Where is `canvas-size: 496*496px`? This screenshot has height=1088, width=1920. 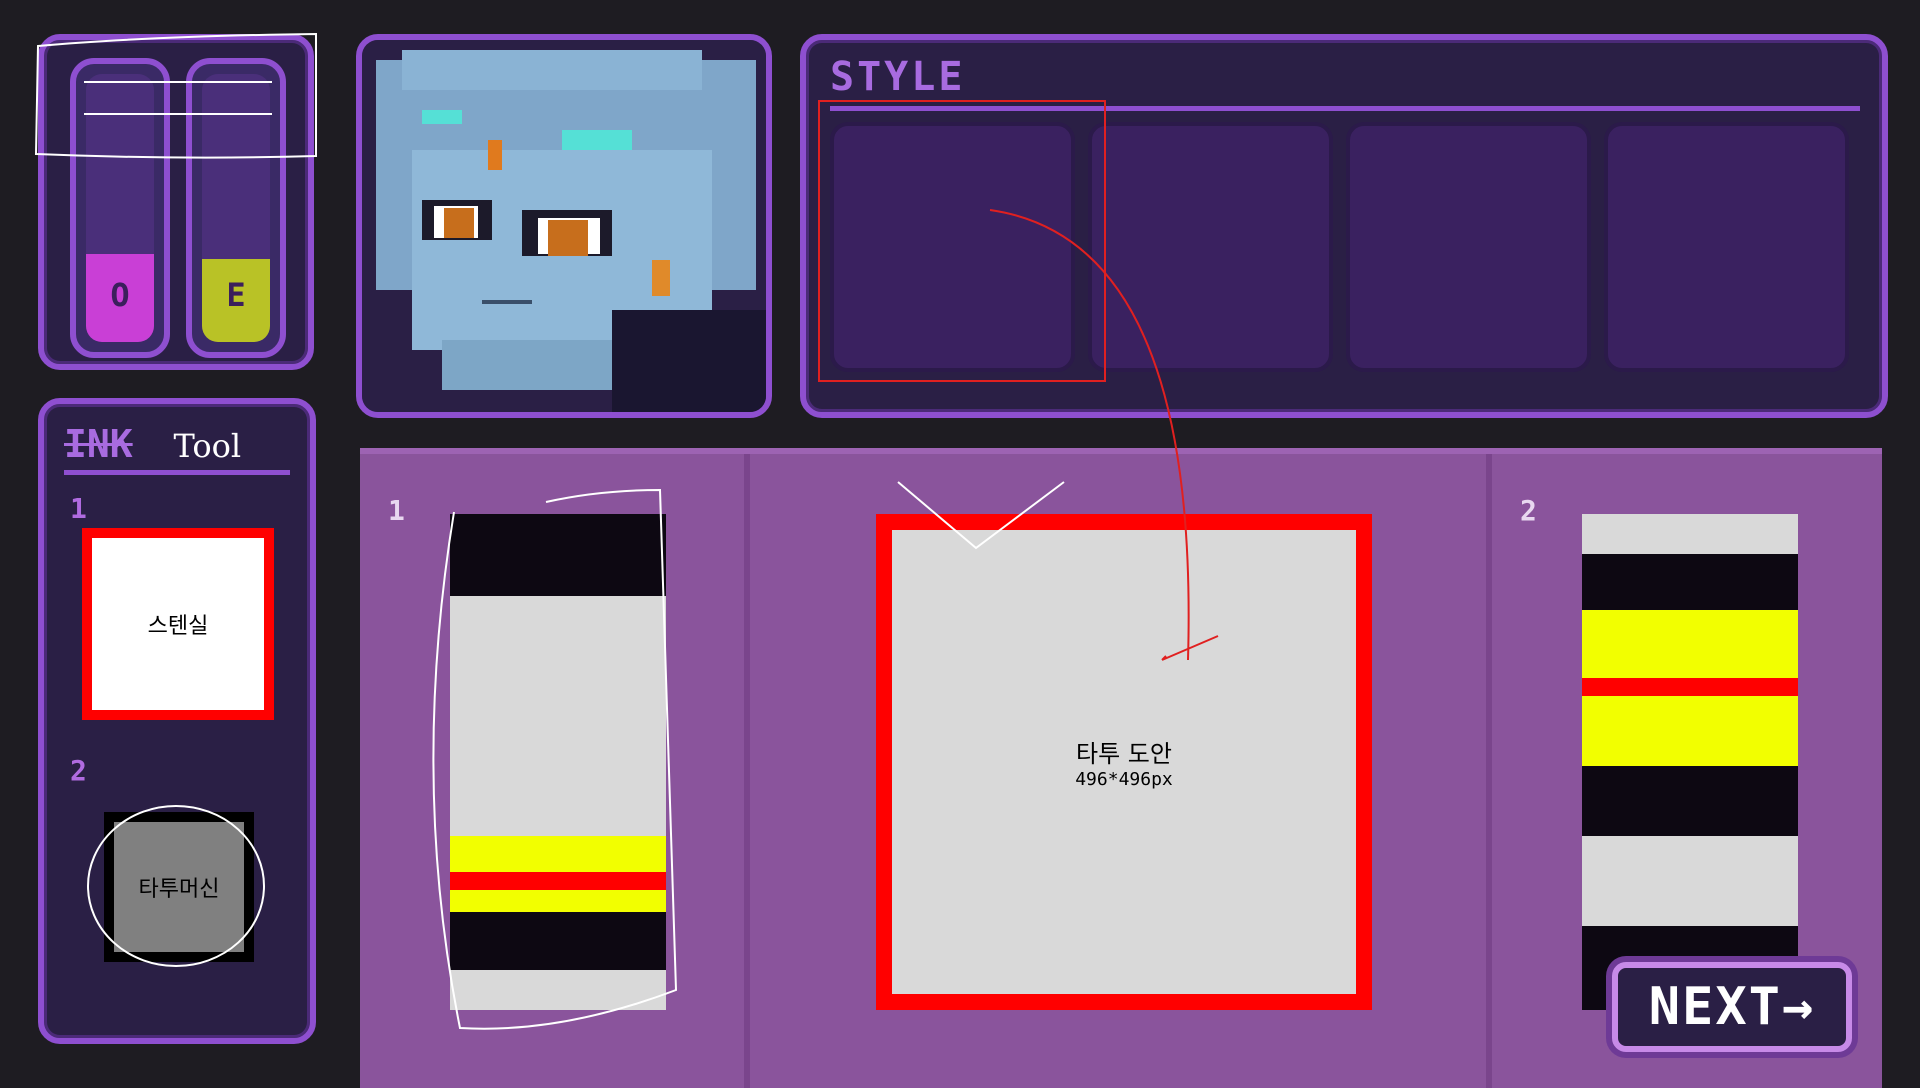 canvas-size: 496*496px is located at coordinates (1124, 779).